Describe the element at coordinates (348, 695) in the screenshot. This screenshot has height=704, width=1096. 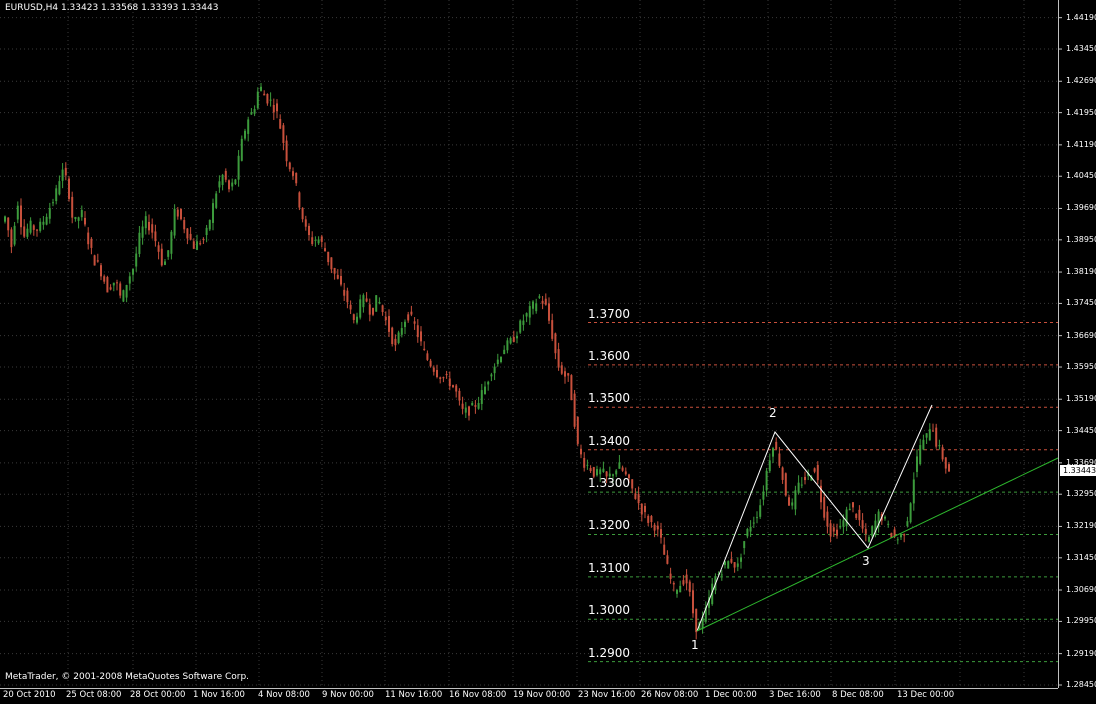
I see `time-tick-label: 9 Nov 00:00` at that location.